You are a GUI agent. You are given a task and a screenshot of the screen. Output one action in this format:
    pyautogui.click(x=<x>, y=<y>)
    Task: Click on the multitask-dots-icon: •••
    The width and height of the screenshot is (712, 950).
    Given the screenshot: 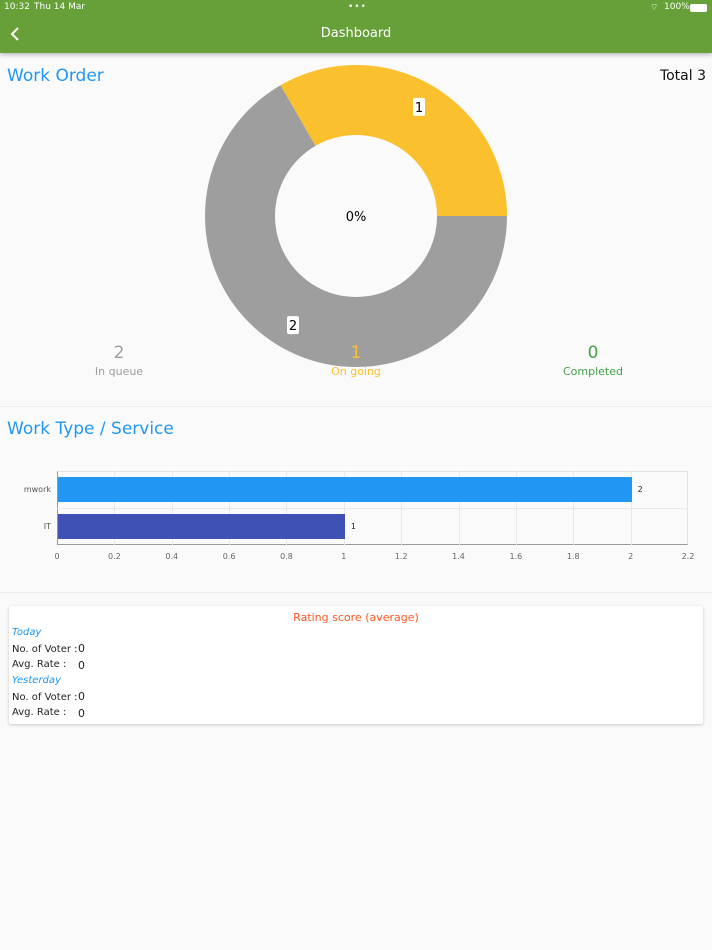 What is the action you would take?
    pyautogui.click(x=357, y=7)
    